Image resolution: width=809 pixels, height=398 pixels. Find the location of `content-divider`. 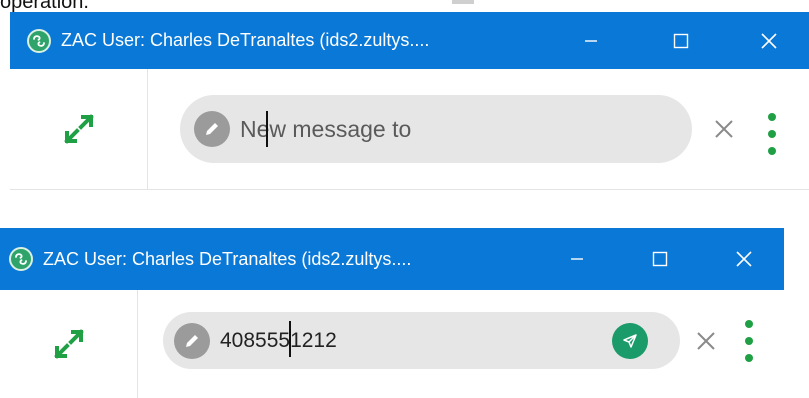

content-divider is located at coordinates (409, 189).